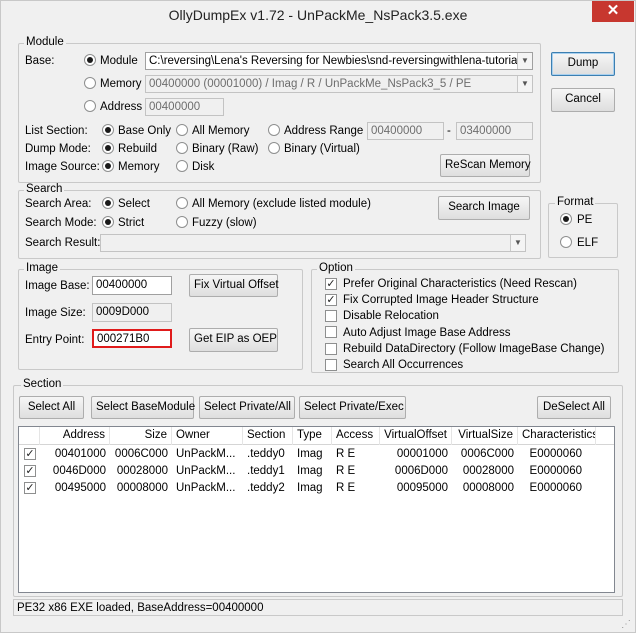 The width and height of the screenshot is (636, 633). Describe the element at coordinates (494, 131) in the screenshot. I see `range-to-field: 03400000` at that location.